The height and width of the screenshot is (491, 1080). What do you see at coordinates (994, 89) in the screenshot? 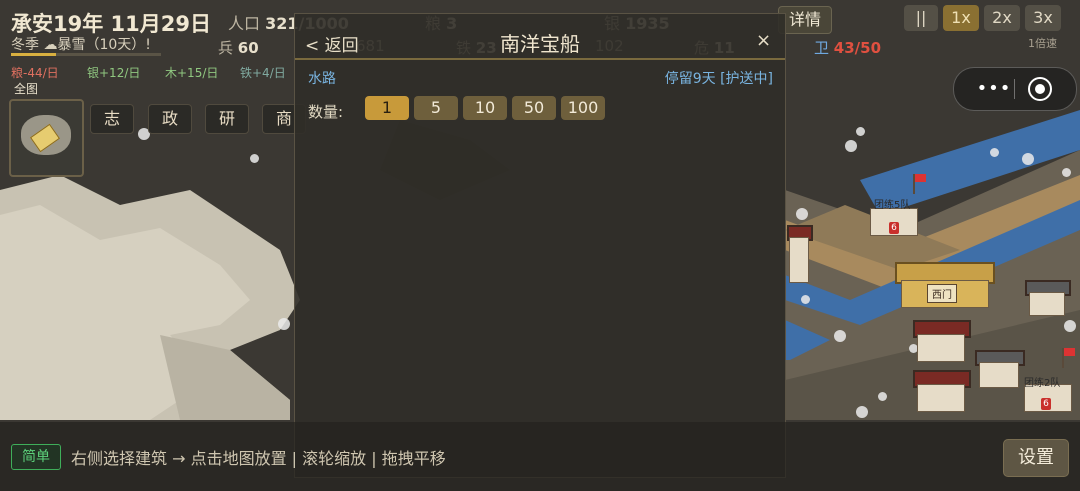
I see `more-icon: •••` at bounding box center [994, 89].